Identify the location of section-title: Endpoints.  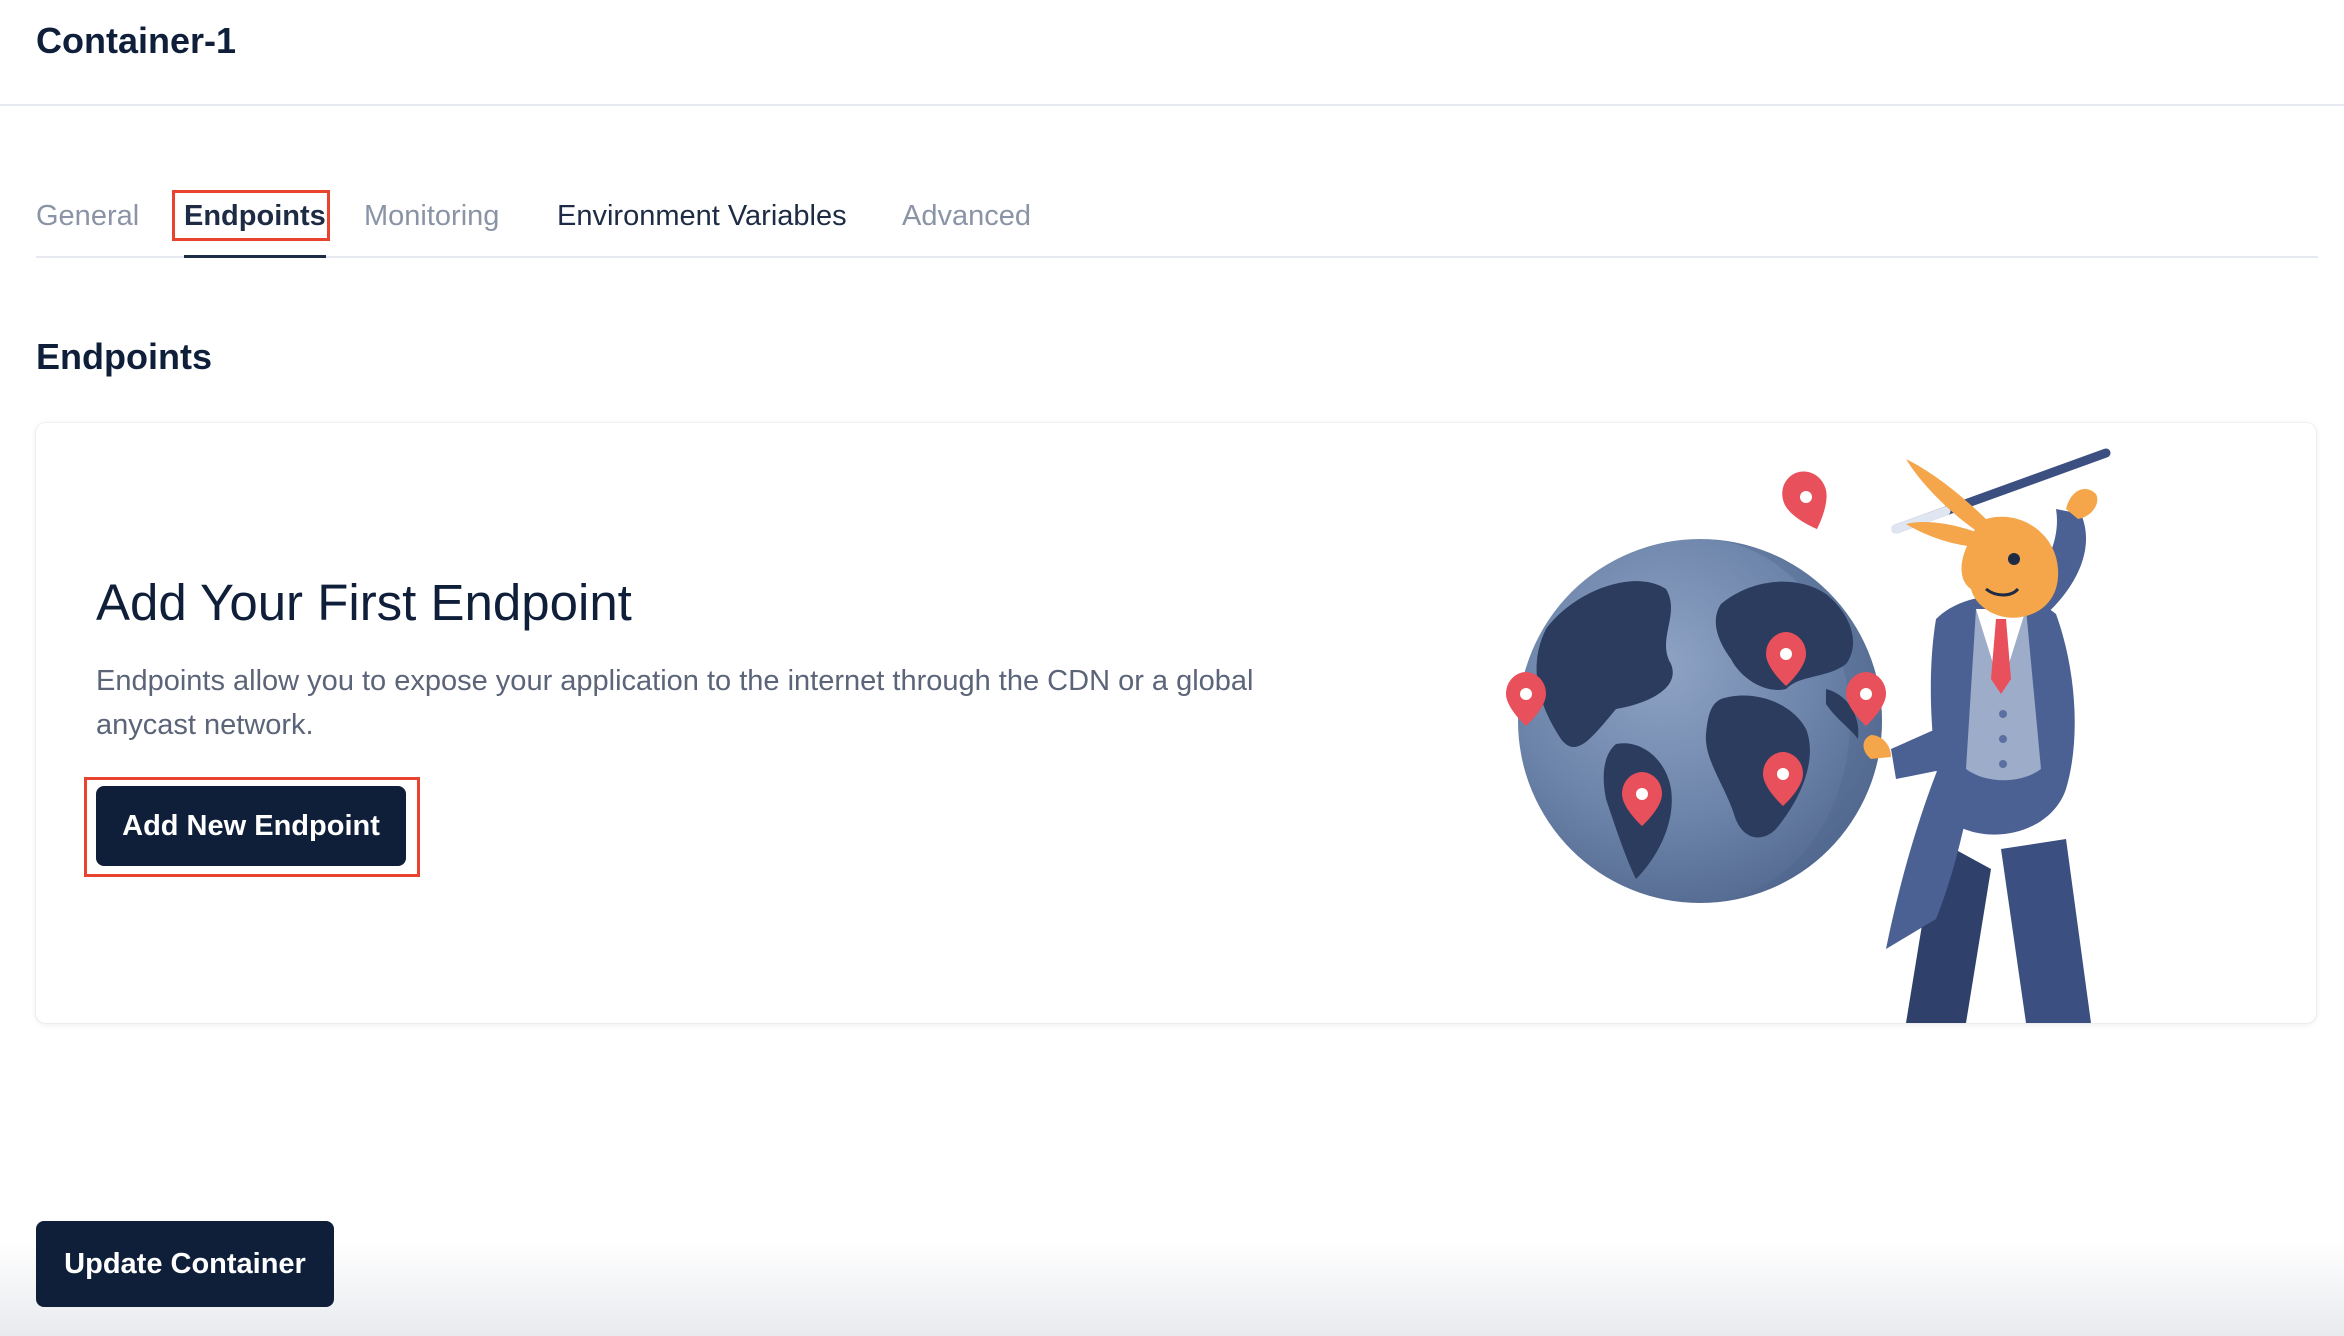
(124, 356).